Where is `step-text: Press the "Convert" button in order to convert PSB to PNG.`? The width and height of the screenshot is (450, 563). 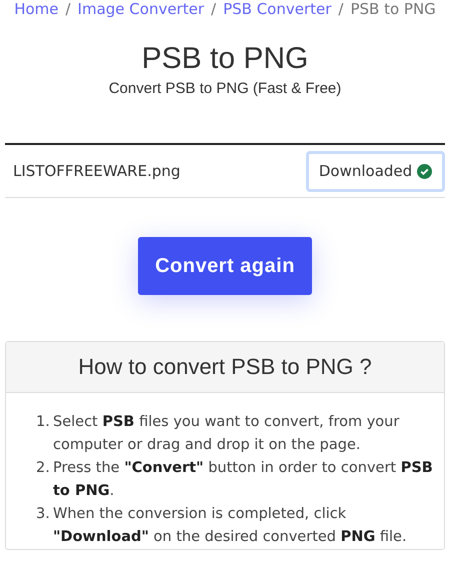
step-text: Press the "Convert" button in order to convert PSB to PNG. is located at coordinates (243, 480).